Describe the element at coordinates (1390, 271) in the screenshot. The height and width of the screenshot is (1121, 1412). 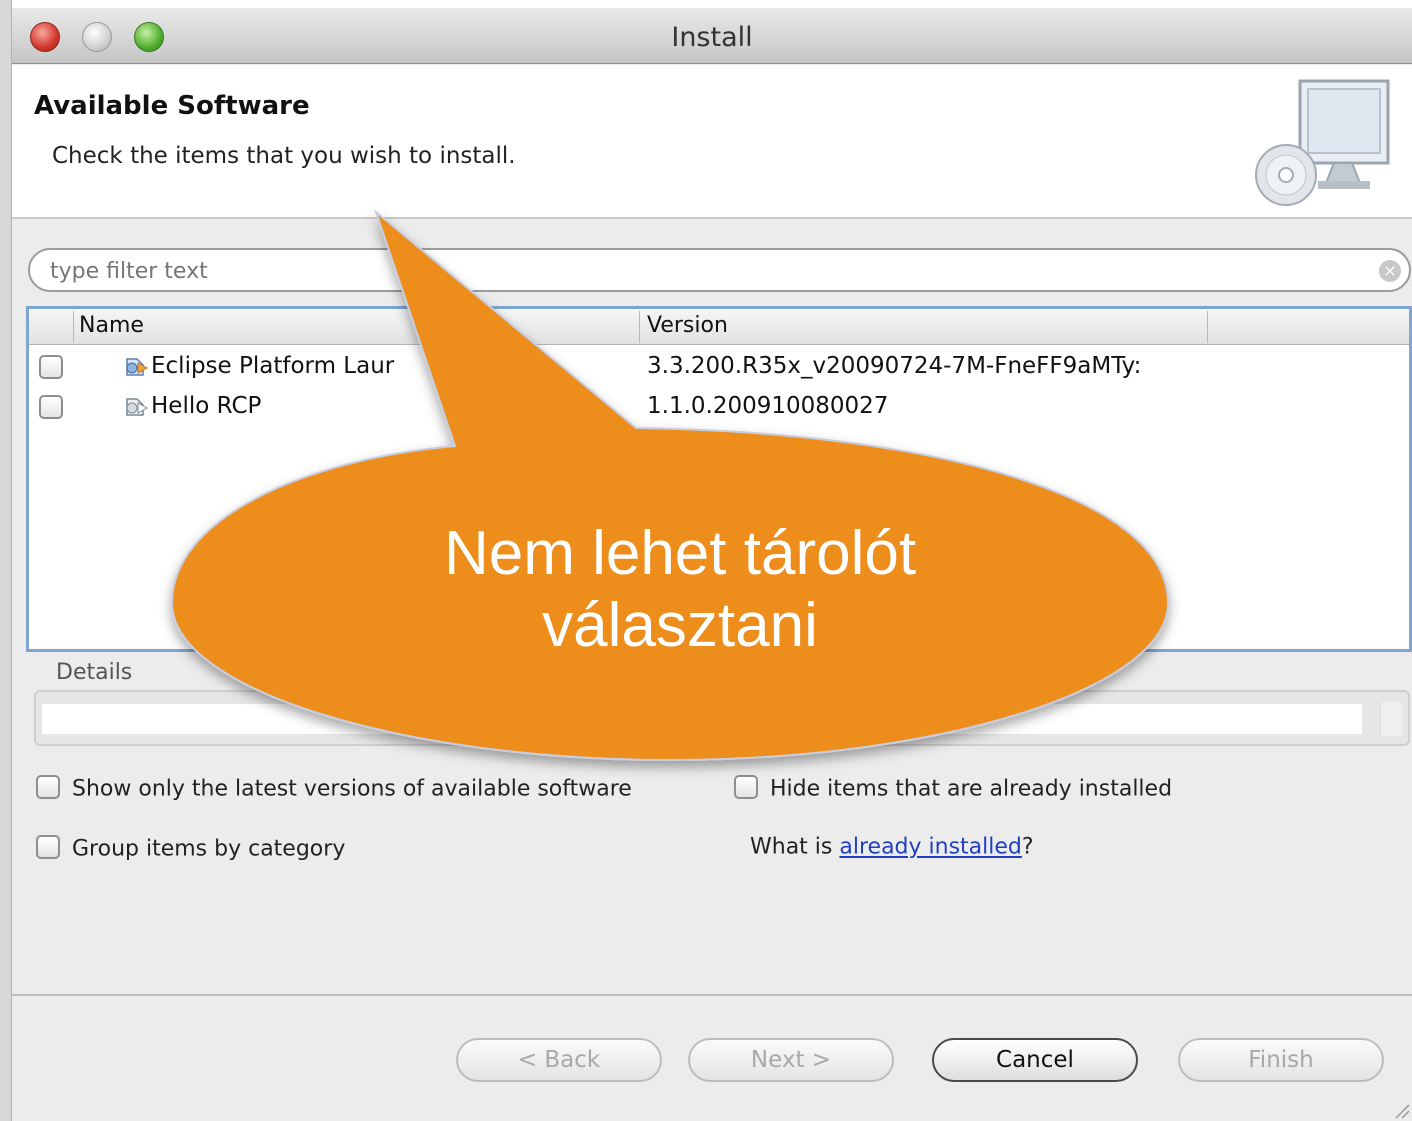
I see `clear-filter-icon: ×` at that location.